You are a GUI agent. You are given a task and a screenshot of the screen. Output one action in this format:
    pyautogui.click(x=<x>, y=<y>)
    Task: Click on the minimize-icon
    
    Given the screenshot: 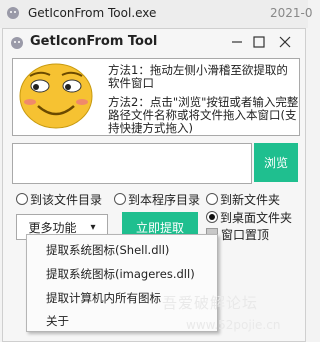 What is the action you would take?
    pyautogui.click(x=237, y=42)
    